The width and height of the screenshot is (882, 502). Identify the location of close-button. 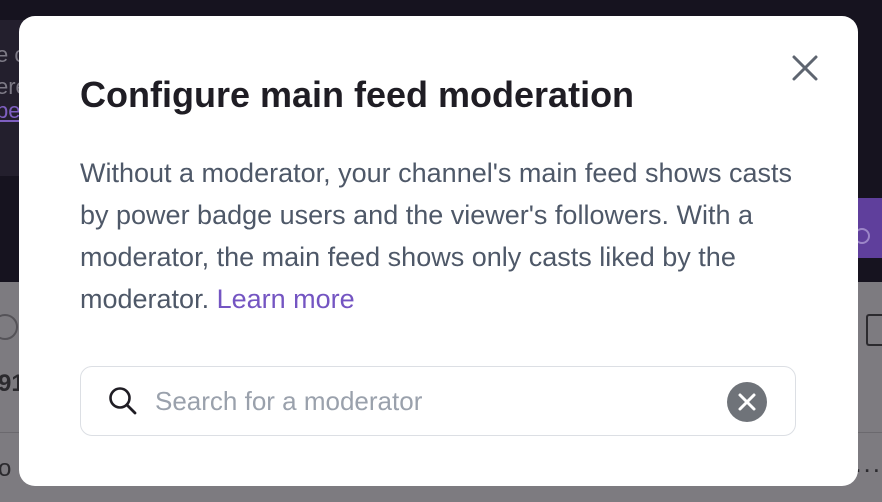
(805, 68).